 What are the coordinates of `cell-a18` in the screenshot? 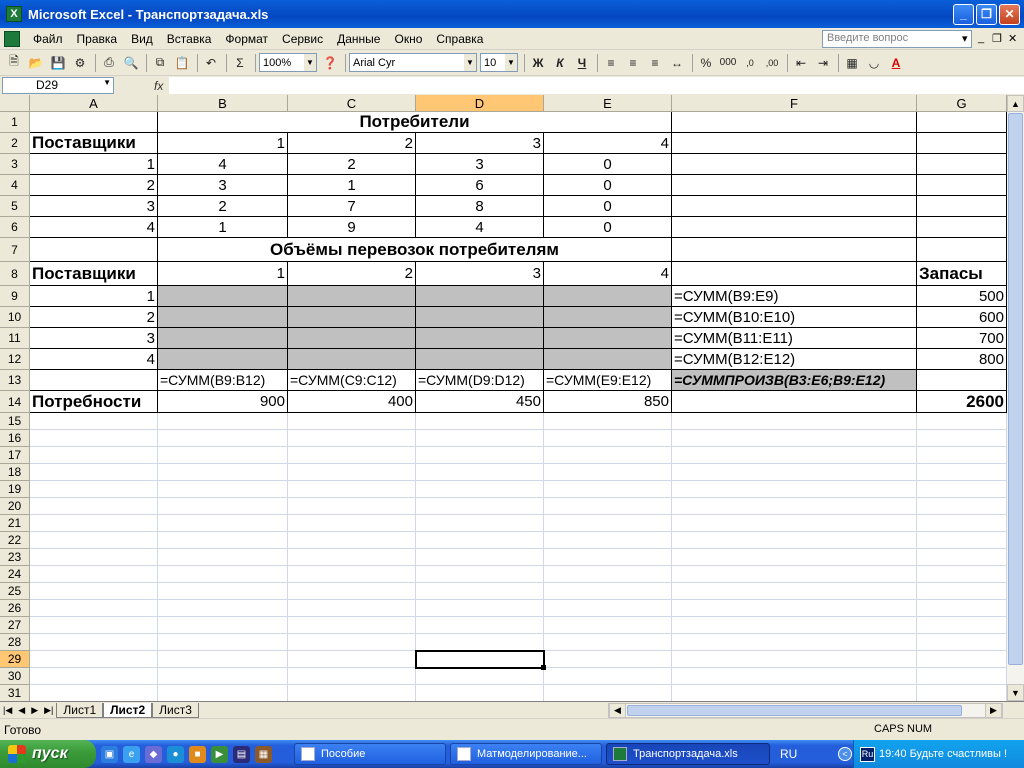 It's located at (94, 472).